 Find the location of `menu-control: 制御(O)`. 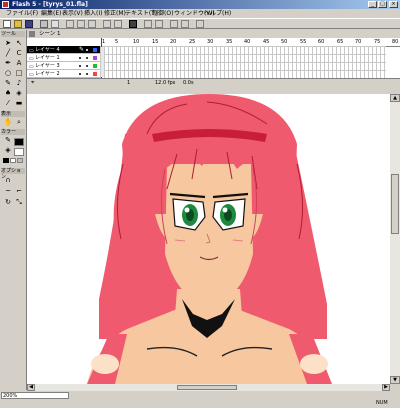

menu-control: 制御(O) is located at coordinates (162, 13).